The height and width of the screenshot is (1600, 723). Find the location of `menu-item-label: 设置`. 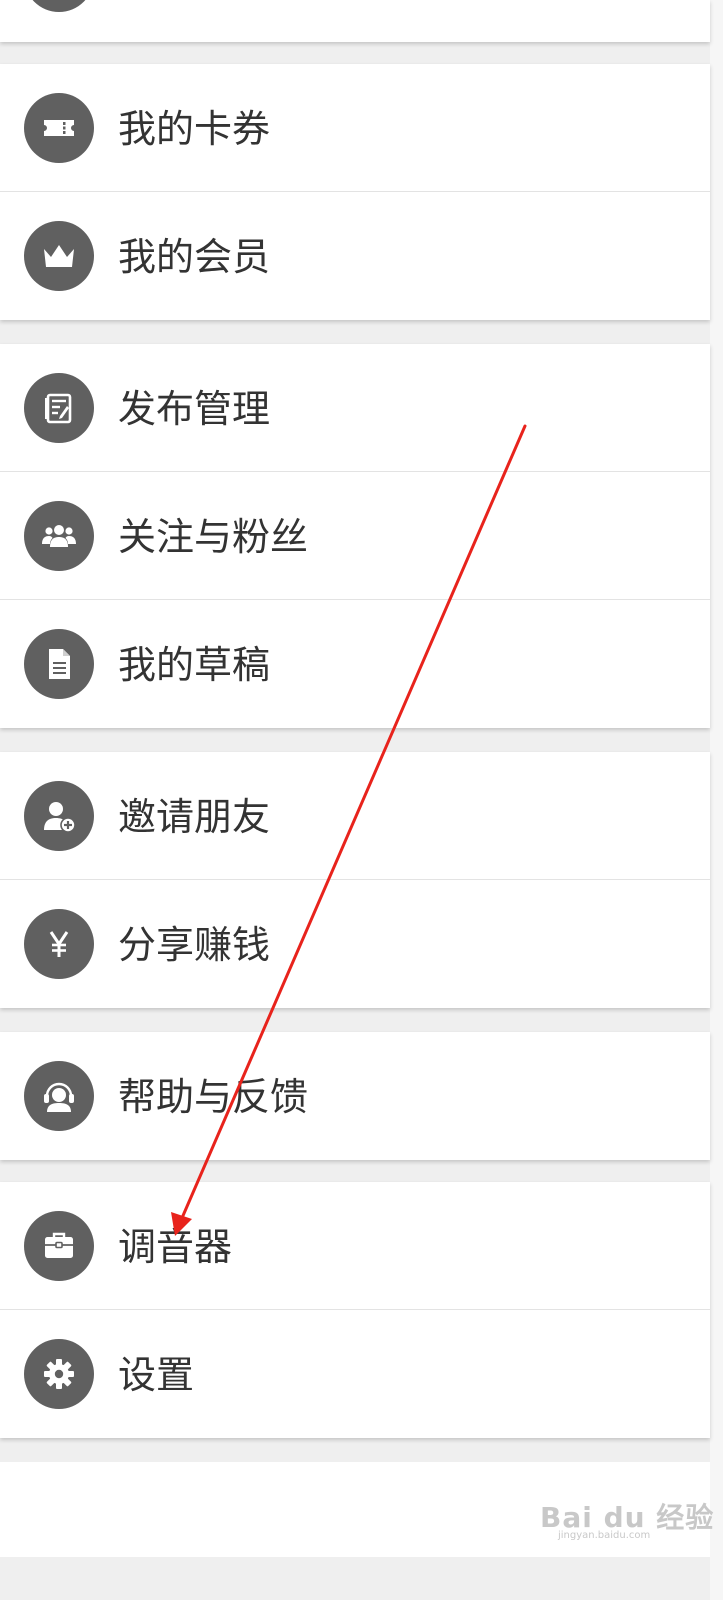

menu-item-label: 设置 is located at coordinates (156, 1375).